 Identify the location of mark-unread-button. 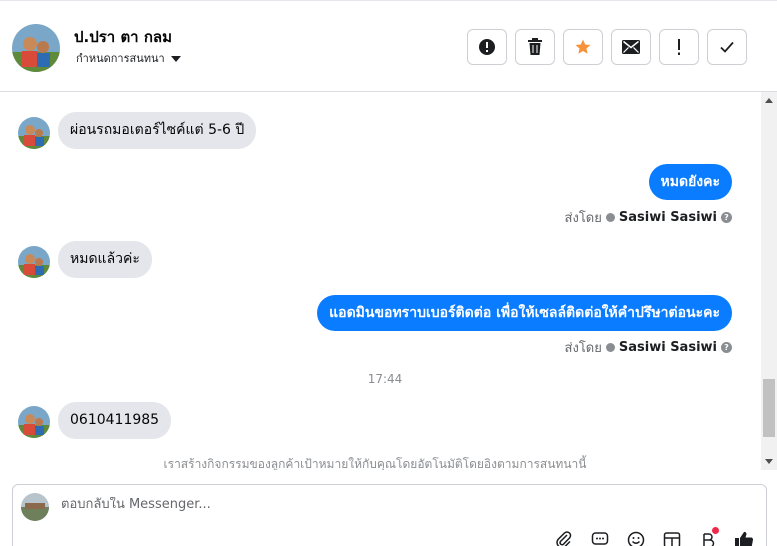
(631, 47).